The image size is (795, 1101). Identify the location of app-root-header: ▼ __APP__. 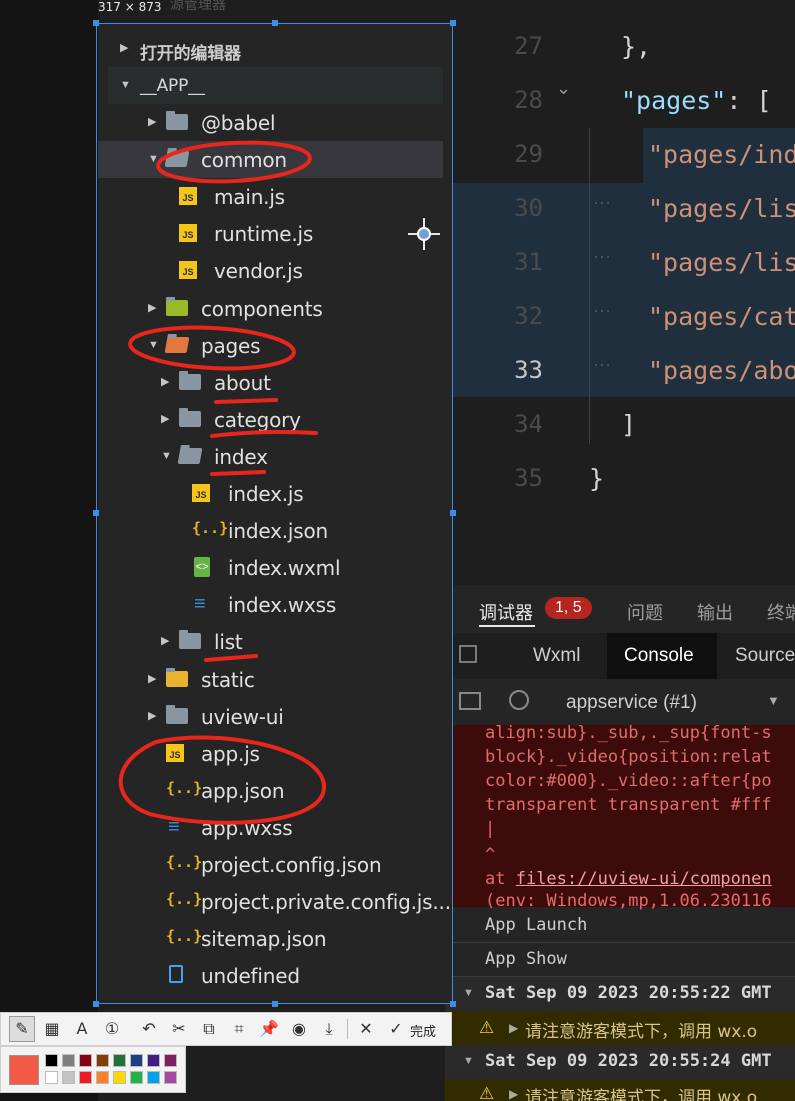
(270, 85).